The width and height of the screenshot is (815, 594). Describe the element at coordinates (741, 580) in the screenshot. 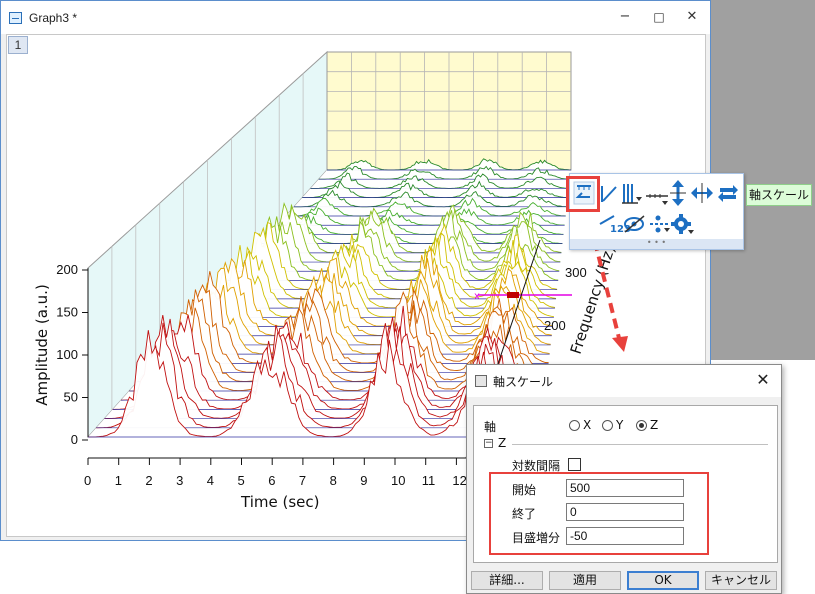

I see `cancel-button: キャンセル` at that location.